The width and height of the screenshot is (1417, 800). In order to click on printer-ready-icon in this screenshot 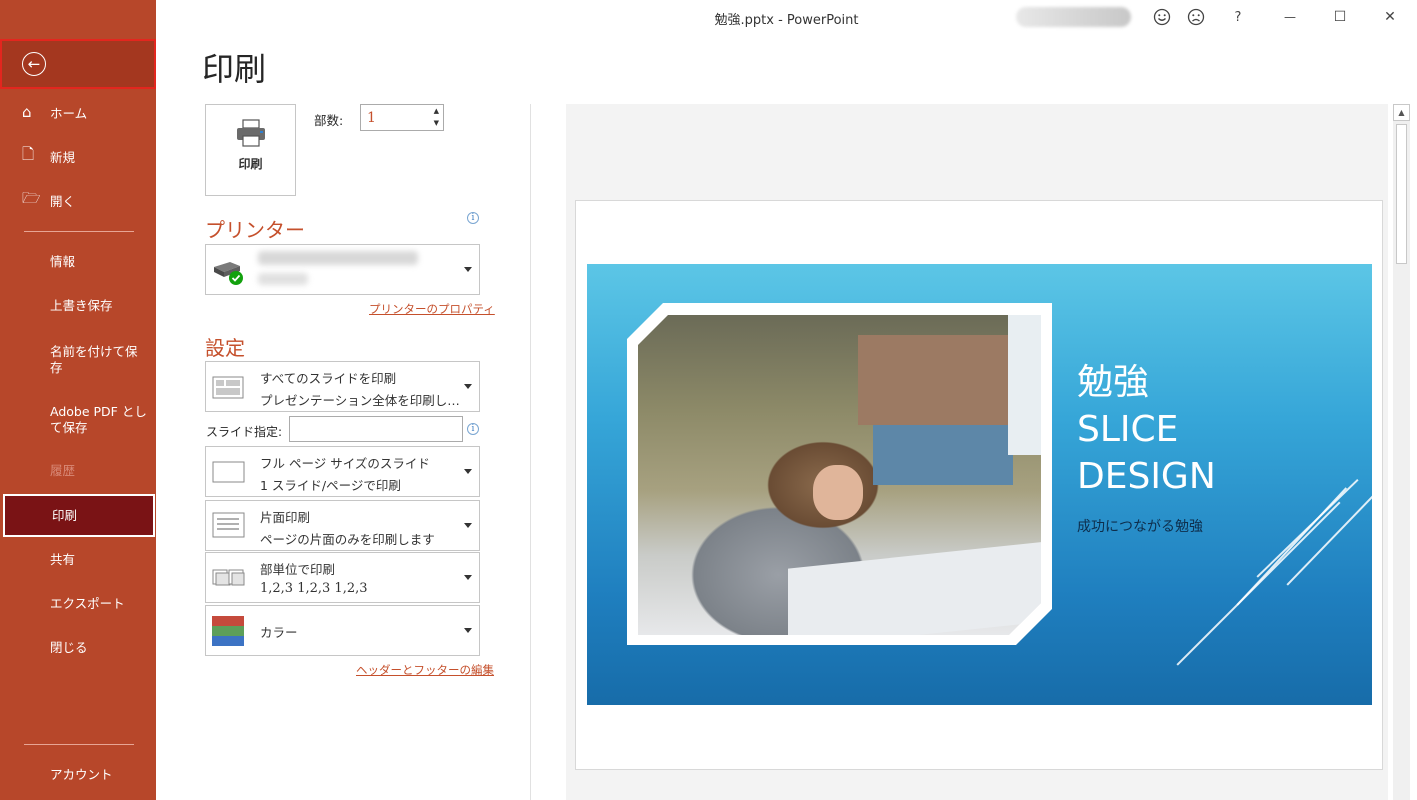, I will do `click(229, 273)`.